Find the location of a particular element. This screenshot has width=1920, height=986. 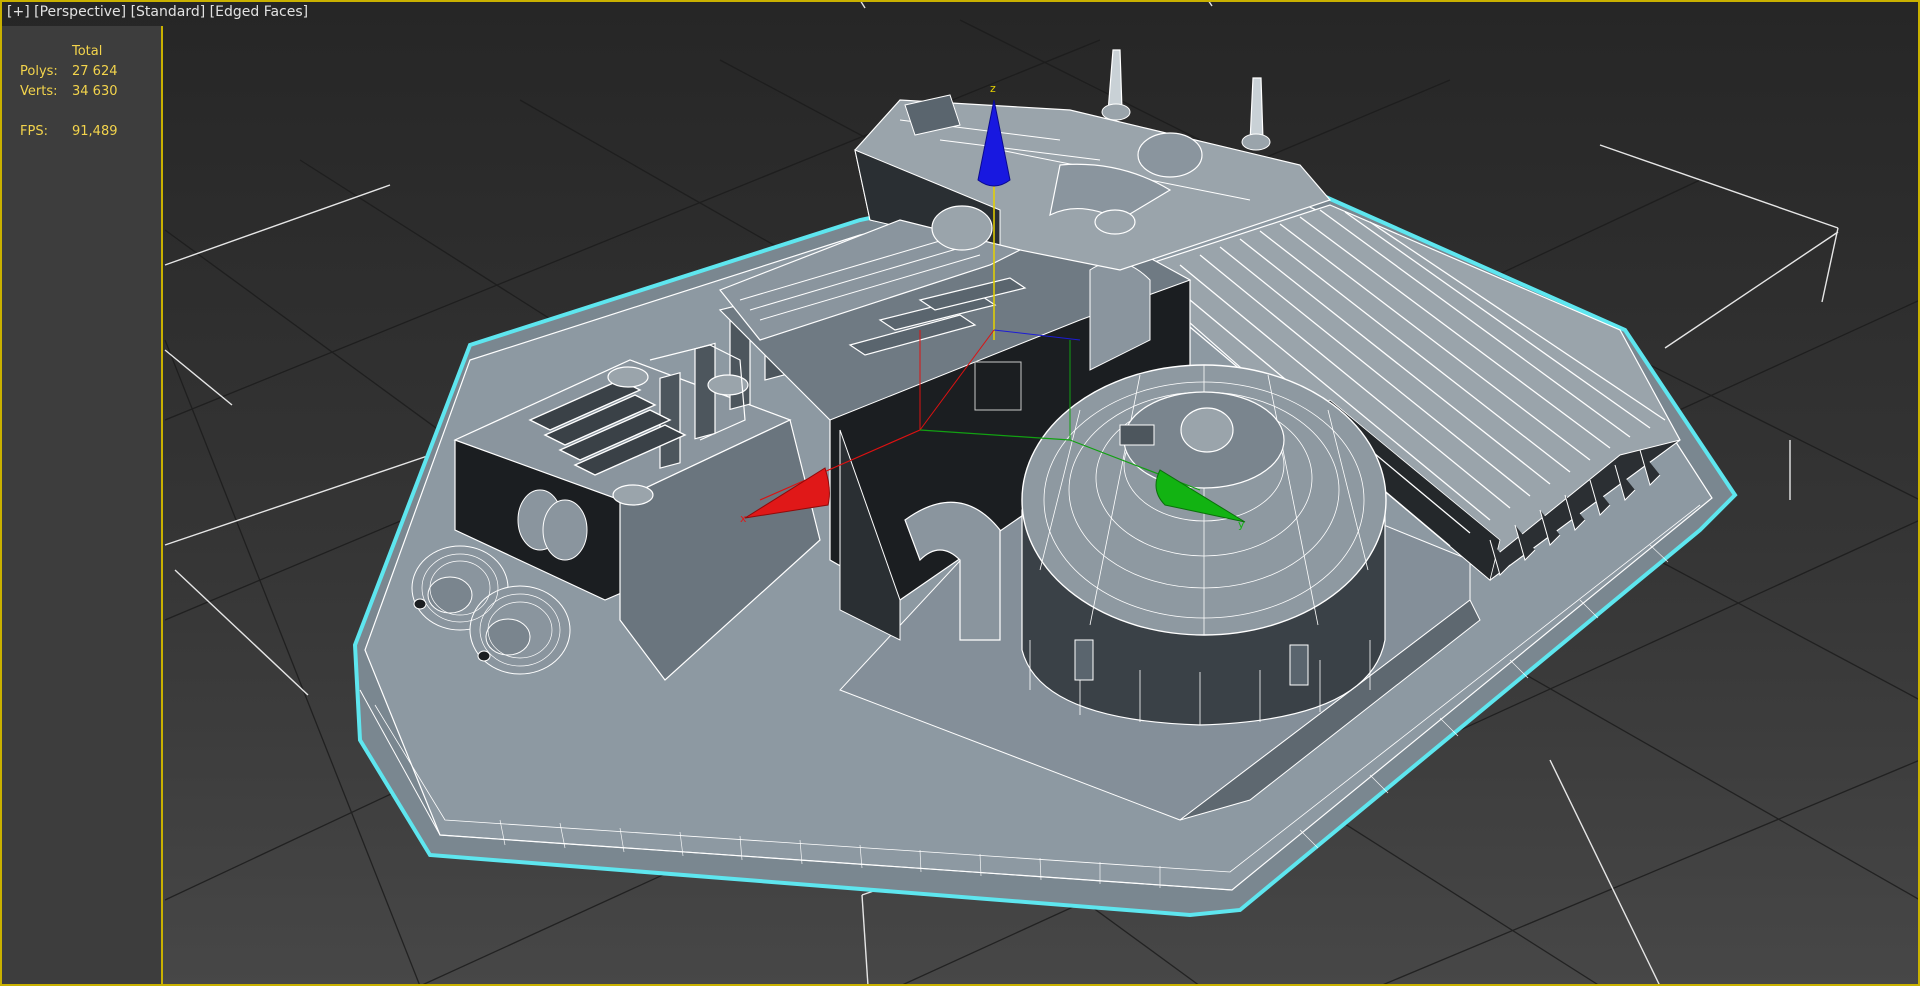

statistics-panel is located at coordinates (82, 505).